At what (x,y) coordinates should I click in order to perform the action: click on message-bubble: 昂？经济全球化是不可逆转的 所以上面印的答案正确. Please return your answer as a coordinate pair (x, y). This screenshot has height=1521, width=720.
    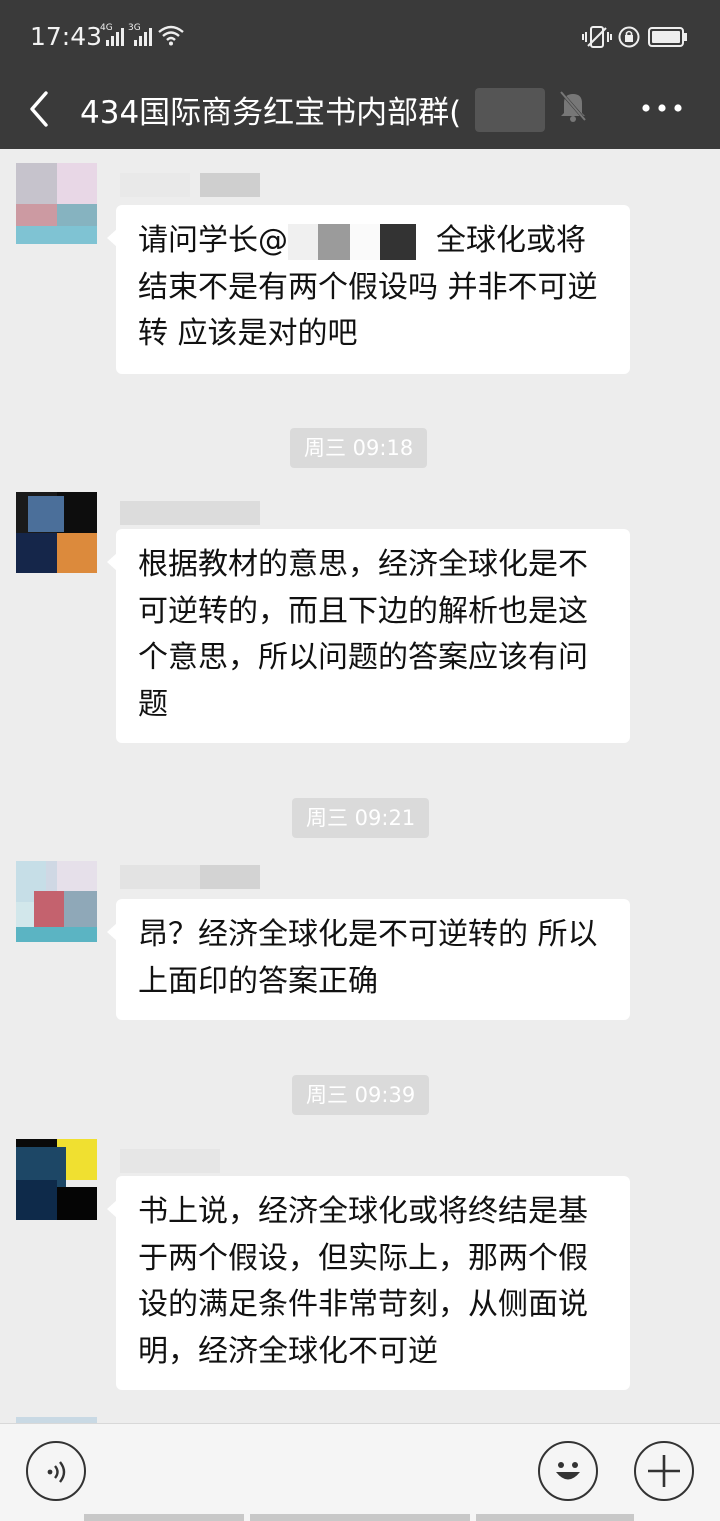
    Looking at the image, I should click on (368, 959).